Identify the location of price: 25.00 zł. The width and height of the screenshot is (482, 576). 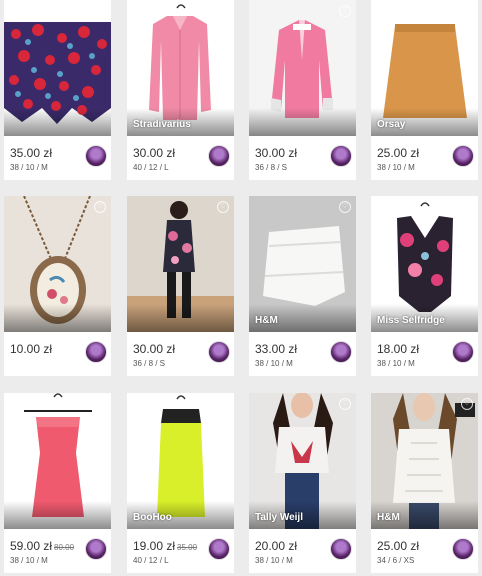
(399, 546).